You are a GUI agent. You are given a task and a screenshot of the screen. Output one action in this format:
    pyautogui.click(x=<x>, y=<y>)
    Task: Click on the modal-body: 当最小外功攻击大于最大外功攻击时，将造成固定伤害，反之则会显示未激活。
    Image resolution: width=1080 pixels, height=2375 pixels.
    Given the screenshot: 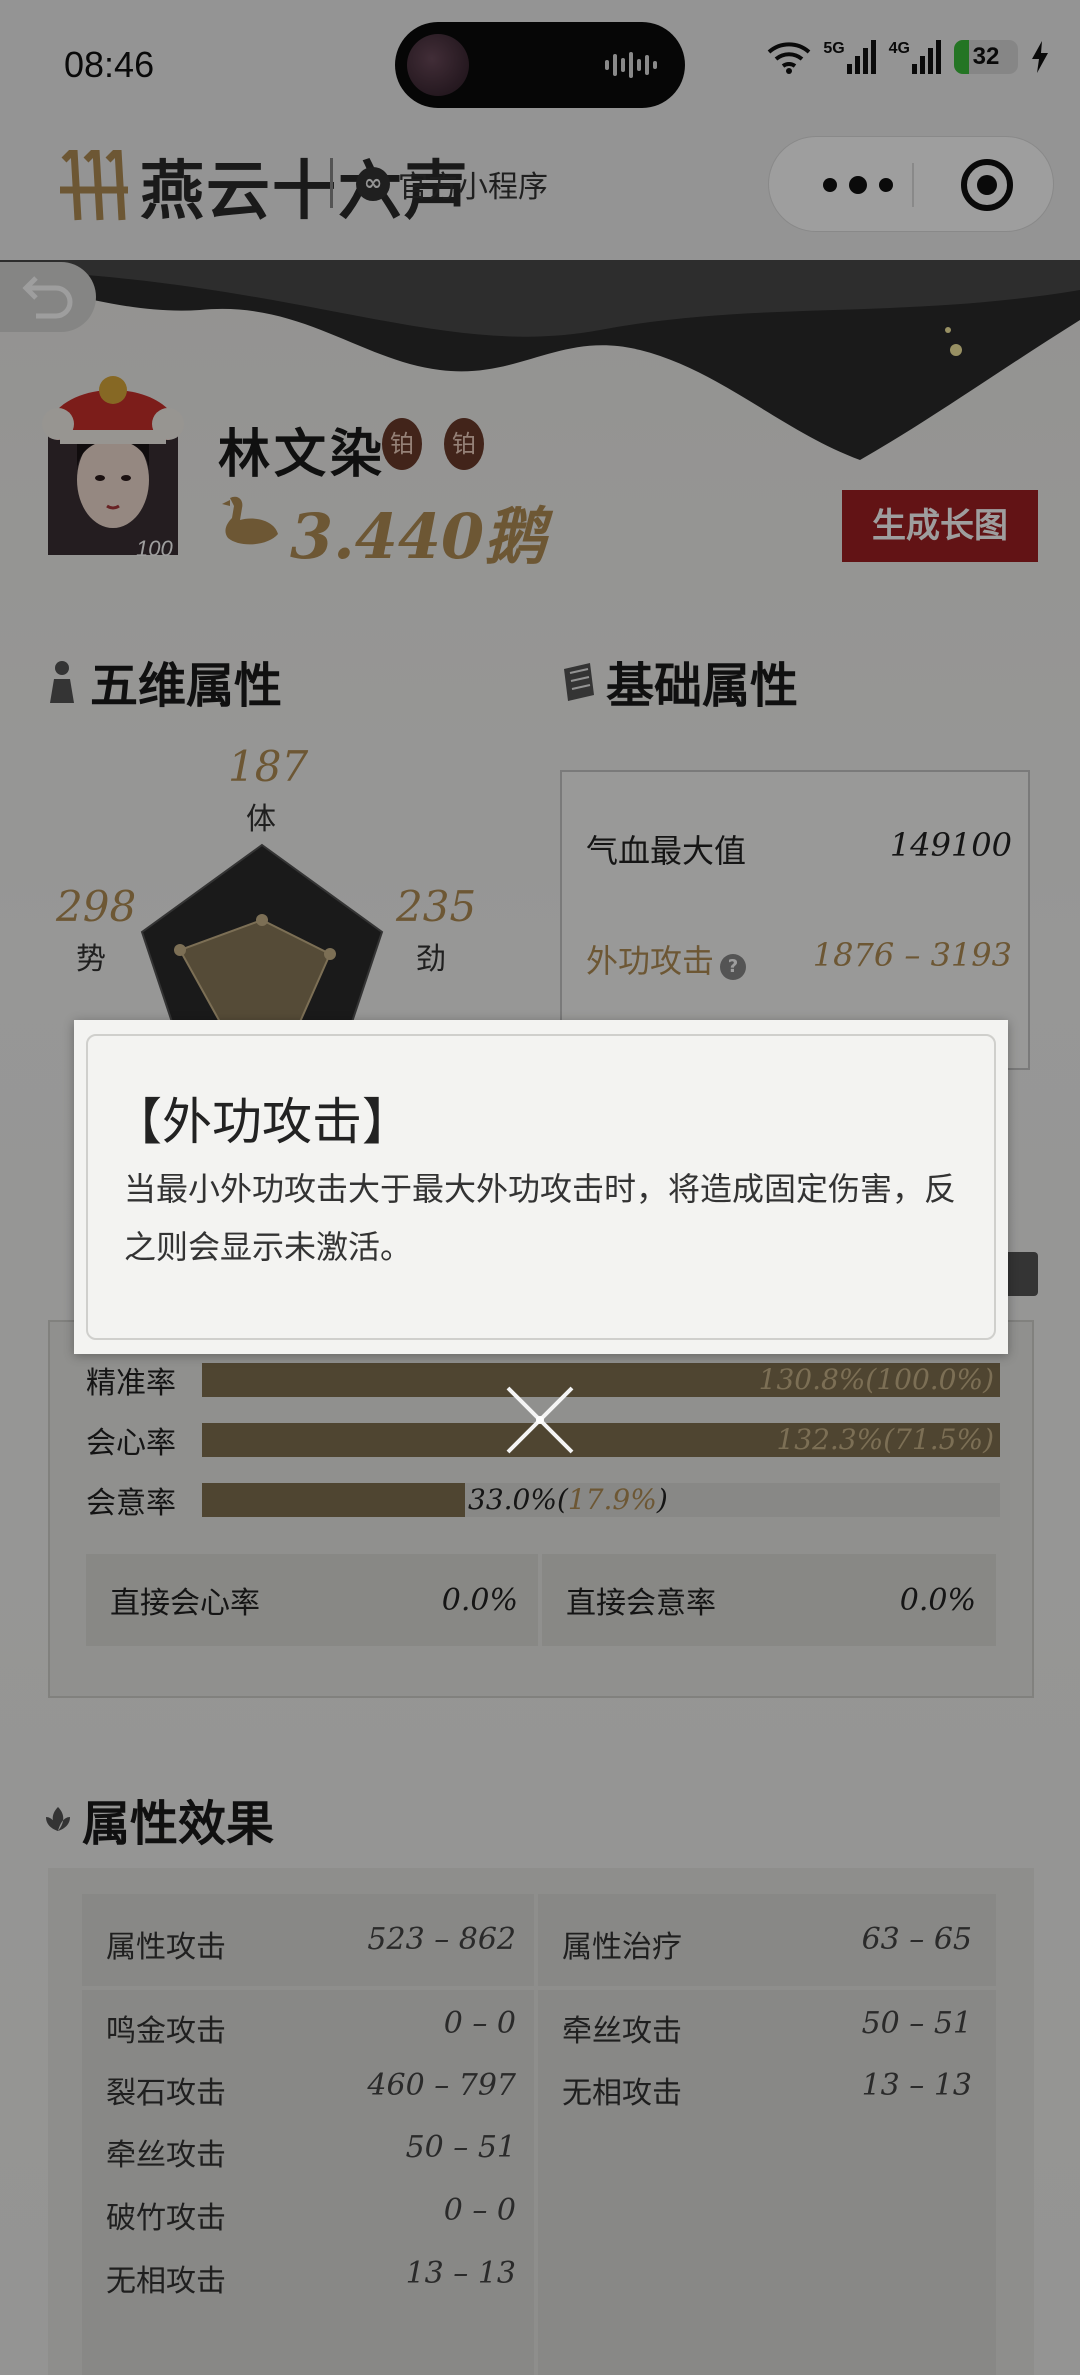 What is the action you would take?
    pyautogui.click(x=540, y=1218)
    